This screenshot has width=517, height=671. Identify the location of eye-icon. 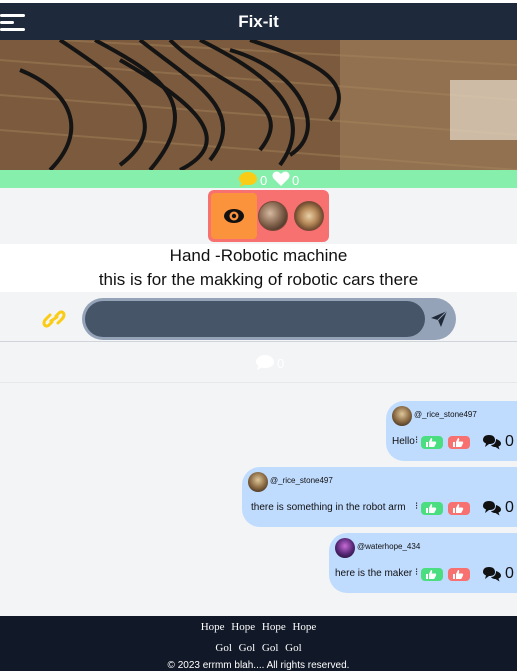
(234, 216).